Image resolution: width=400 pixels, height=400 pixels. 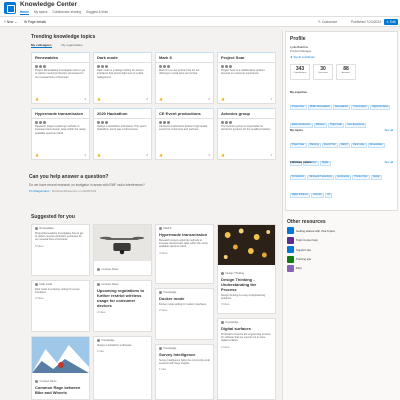 What do you see at coordinates (376, 177) in the screenshot?
I see `followed-tag: Design` at bounding box center [376, 177].